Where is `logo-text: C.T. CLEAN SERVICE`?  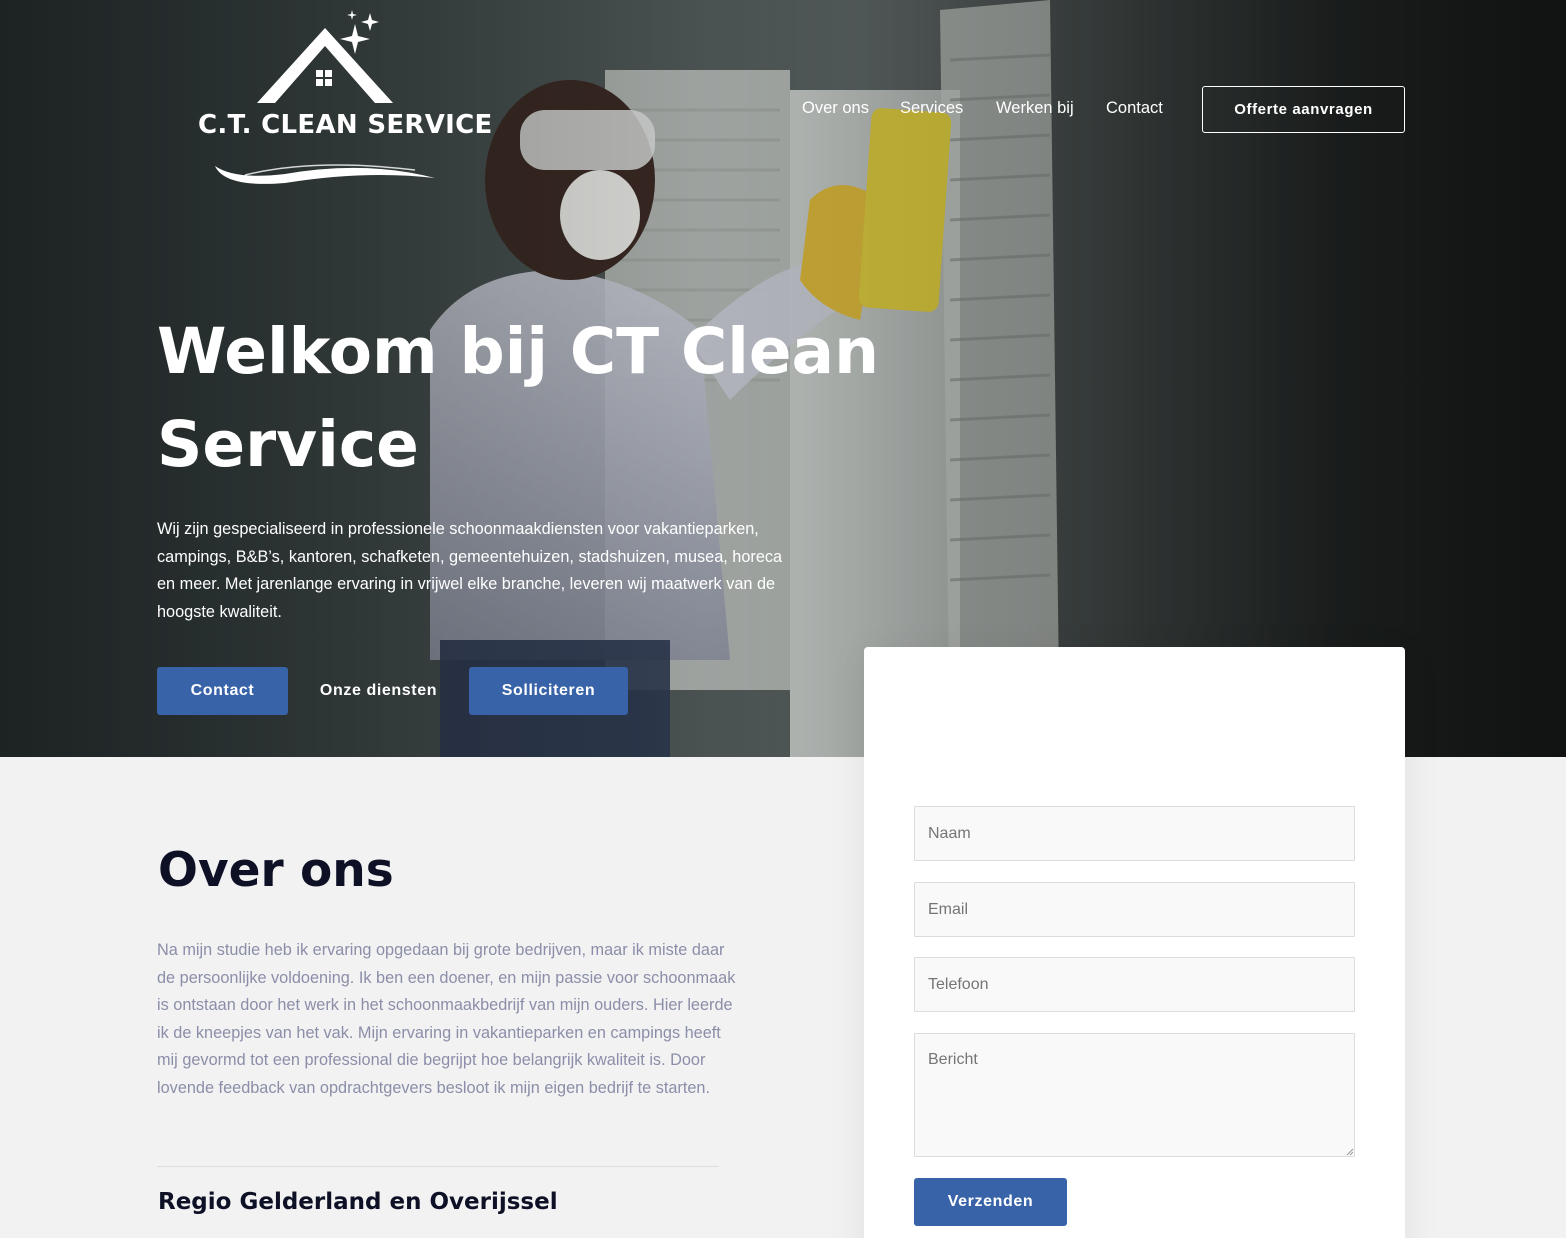 logo-text: C.T. CLEAN SERVICE is located at coordinates (345, 125).